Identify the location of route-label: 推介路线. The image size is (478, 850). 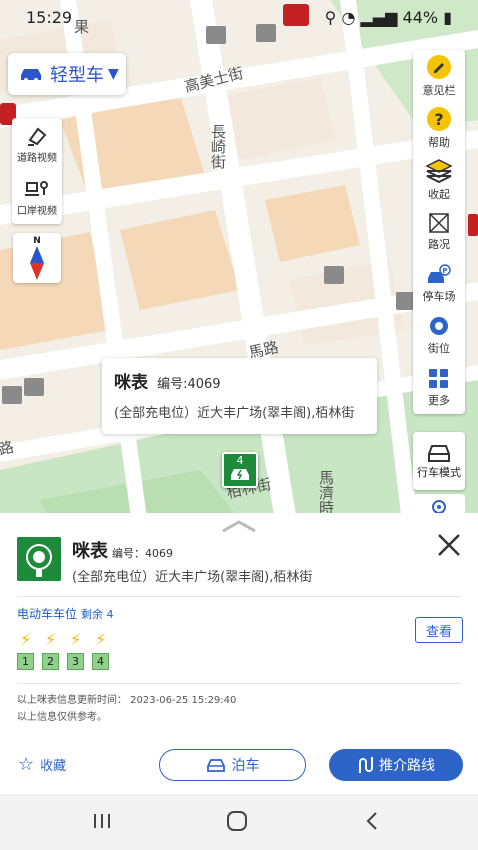
(407, 766).